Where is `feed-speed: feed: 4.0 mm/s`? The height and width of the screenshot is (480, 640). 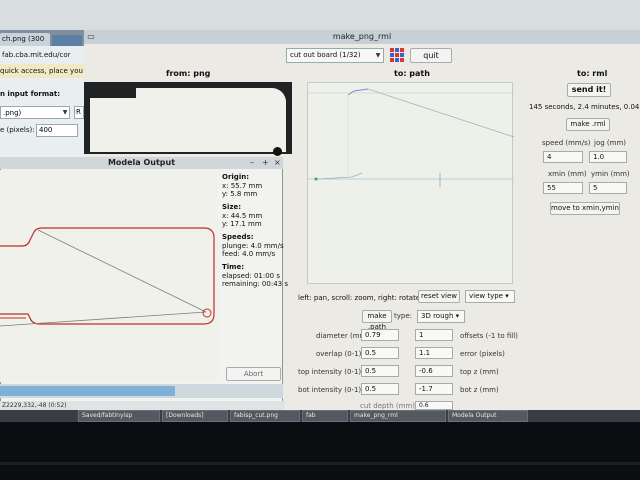
feed-speed: feed: 4.0 mm/s is located at coordinates (249, 254).